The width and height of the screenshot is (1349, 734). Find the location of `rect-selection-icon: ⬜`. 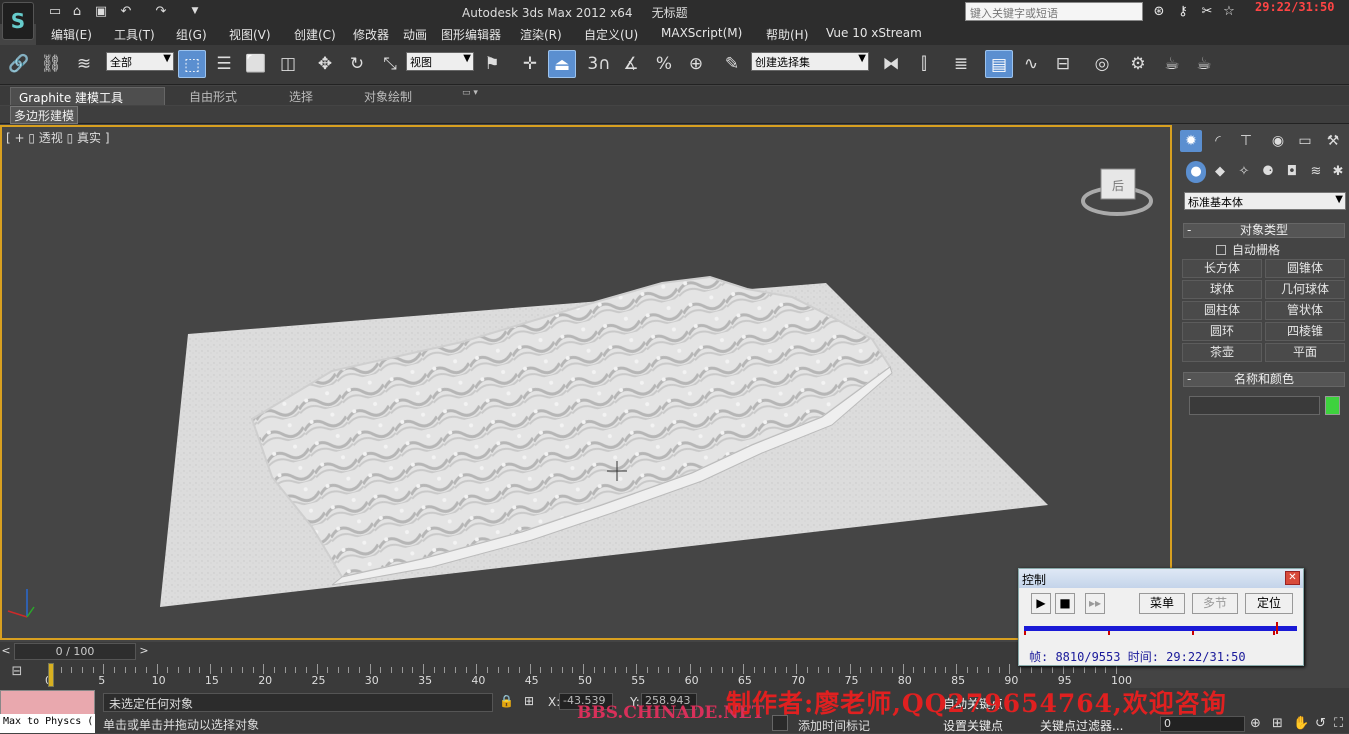

rect-selection-icon: ⬜ is located at coordinates (256, 64).